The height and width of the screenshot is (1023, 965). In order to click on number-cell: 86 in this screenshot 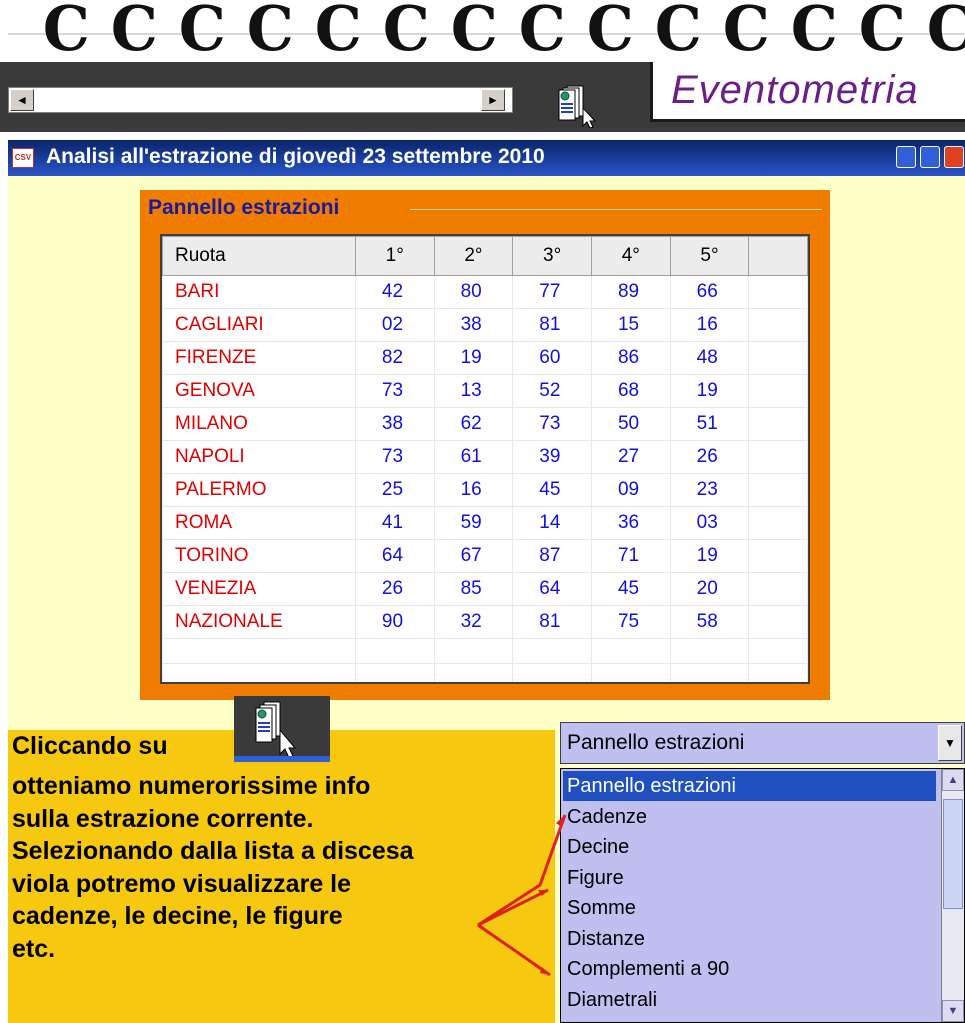, I will do `click(630, 358)`.